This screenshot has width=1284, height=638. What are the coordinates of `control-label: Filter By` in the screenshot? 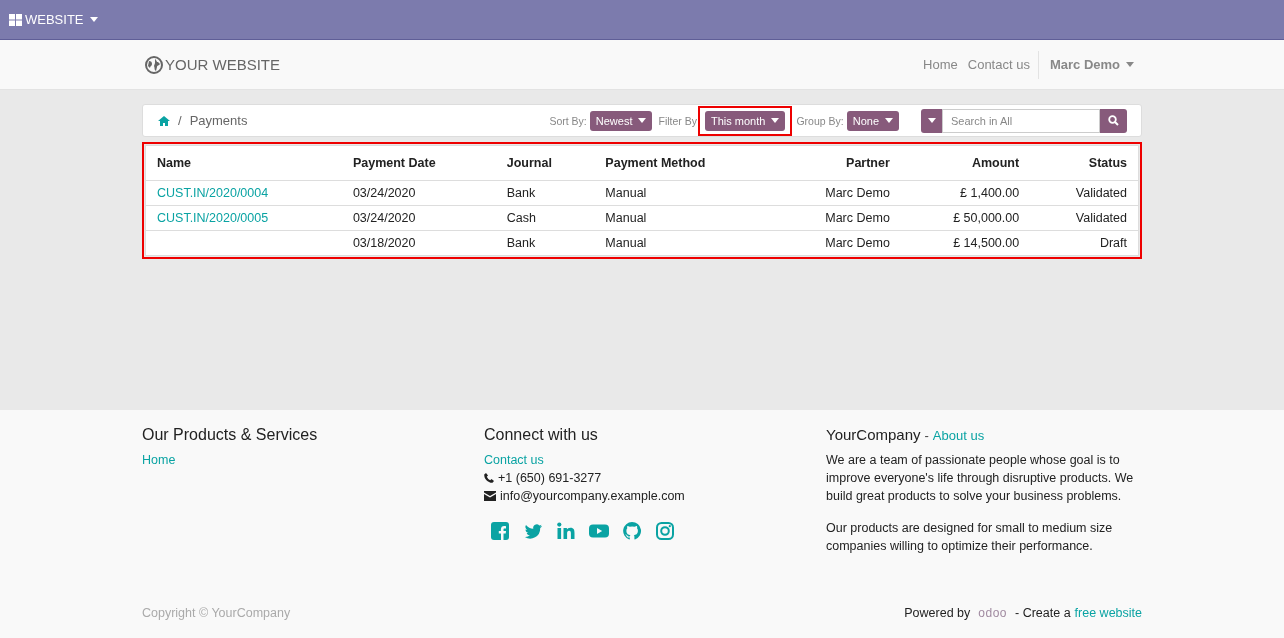 It's located at (677, 120).